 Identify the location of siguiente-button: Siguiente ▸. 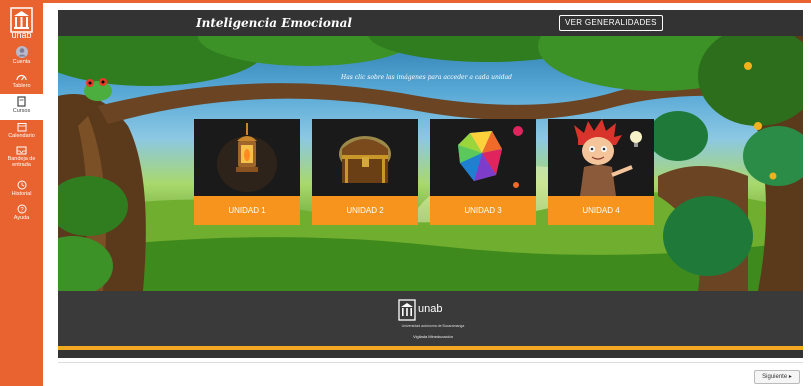
(777, 377).